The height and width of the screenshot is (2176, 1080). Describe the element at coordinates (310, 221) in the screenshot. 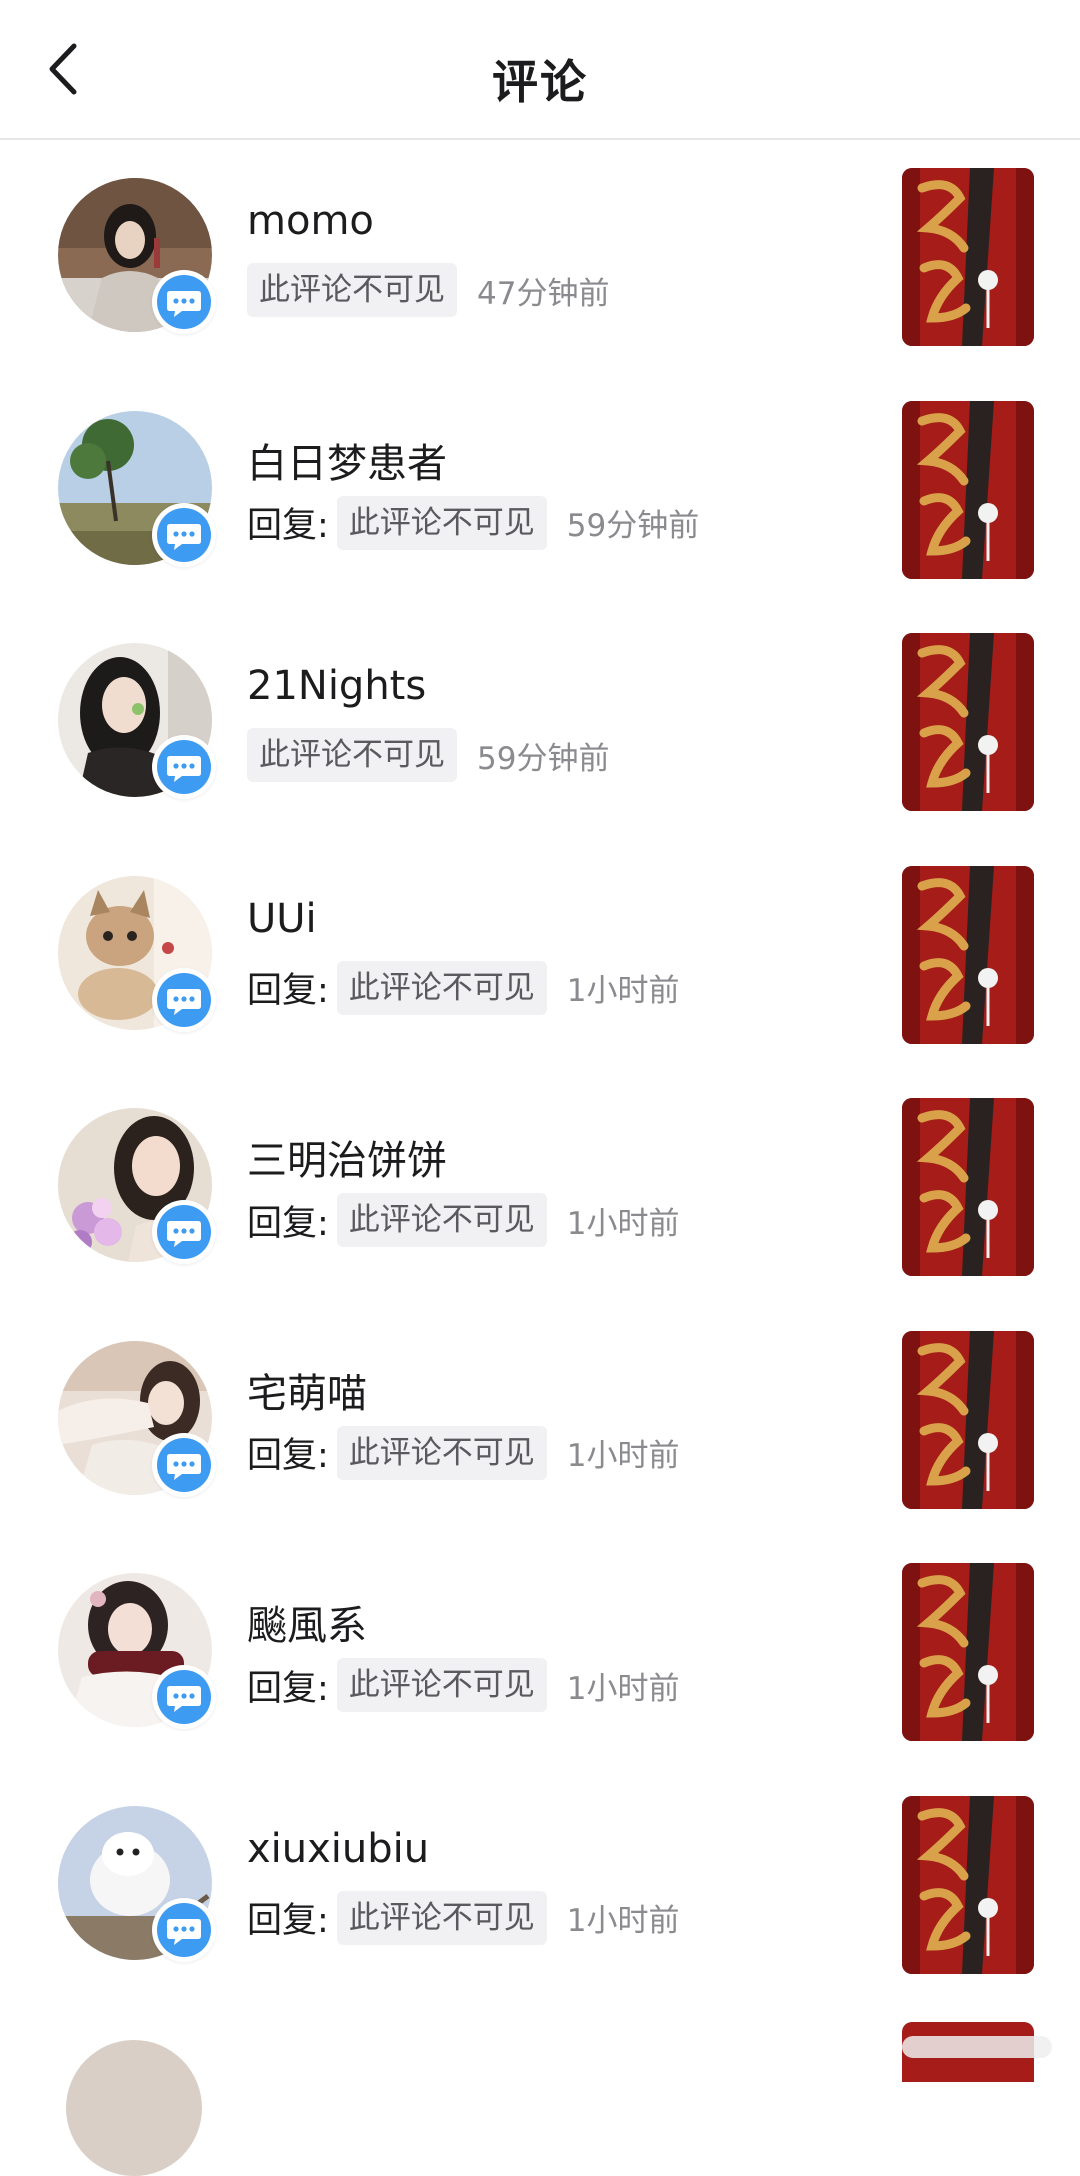

I see `user-name: momo` at that location.